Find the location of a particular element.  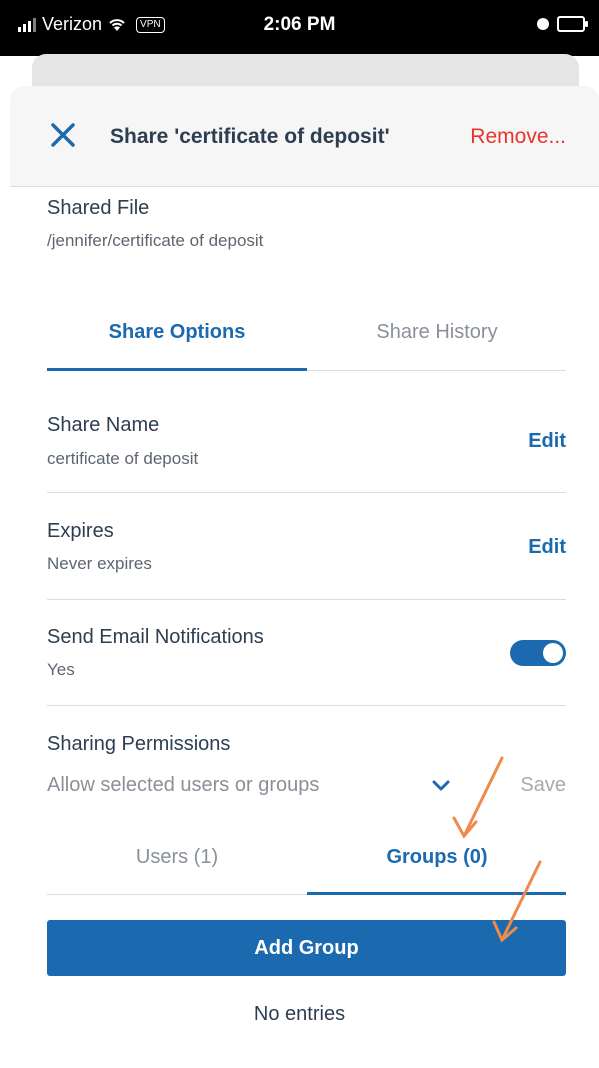

active-subtab-indicator is located at coordinates (436, 893).